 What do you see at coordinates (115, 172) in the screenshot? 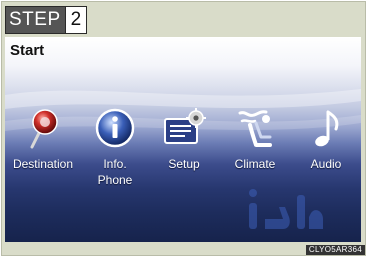
I see `info-phone-label: Info. Phone` at bounding box center [115, 172].